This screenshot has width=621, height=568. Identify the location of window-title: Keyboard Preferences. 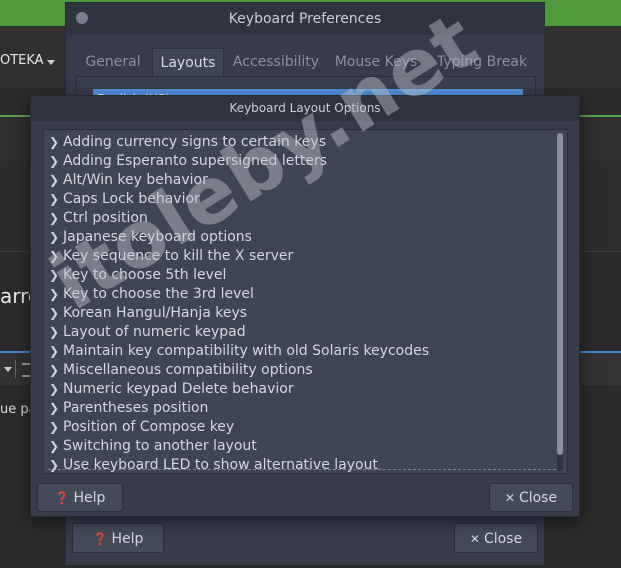
(305, 19).